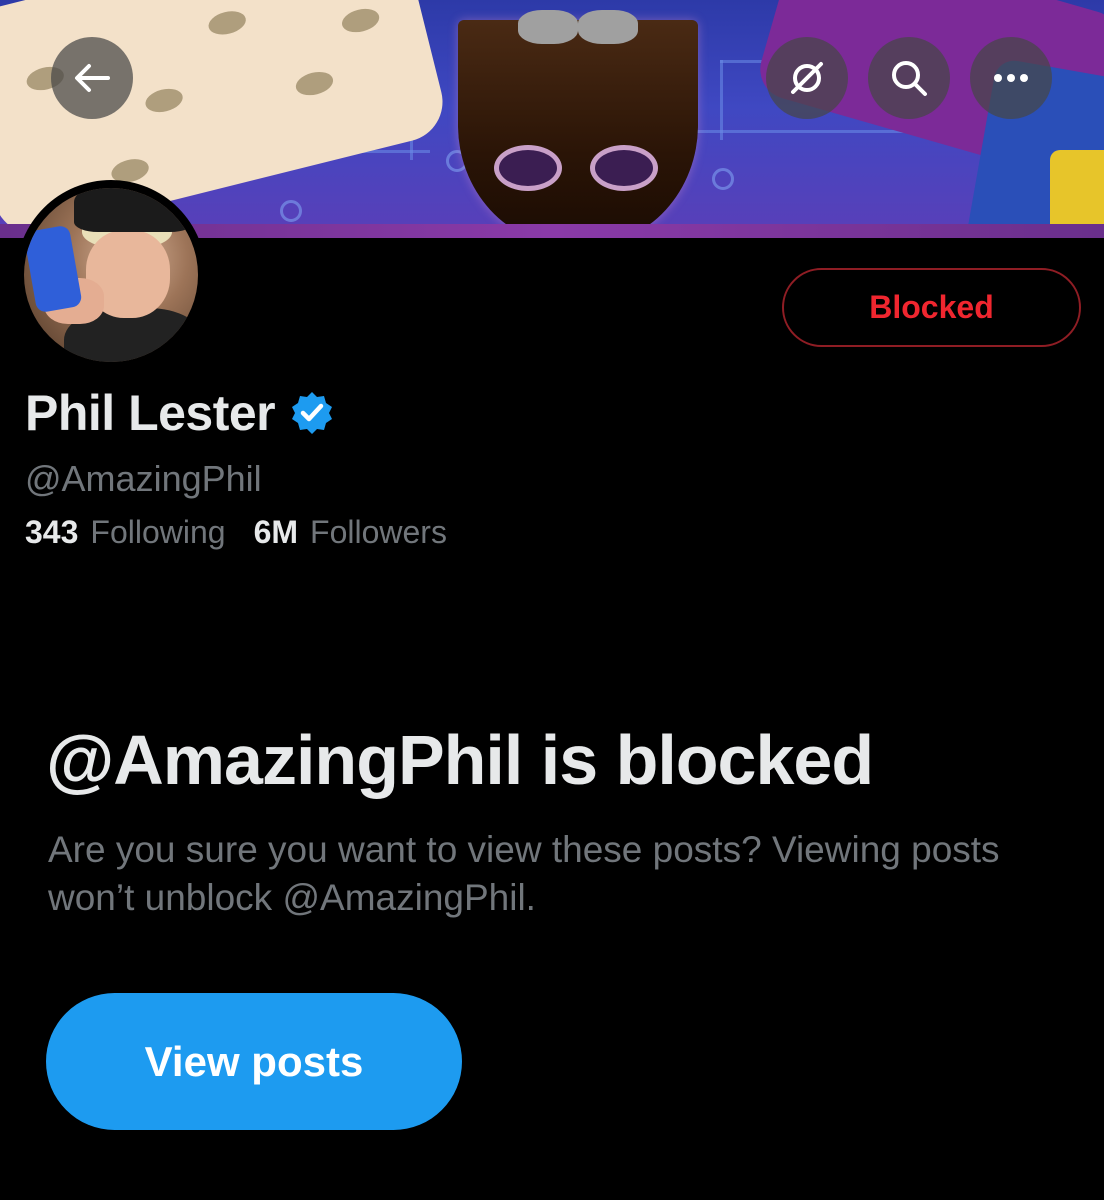 The width and height of the screenshot is (1104, 1200). I want to click on blocked-button: Blocked, so click(931, 307).